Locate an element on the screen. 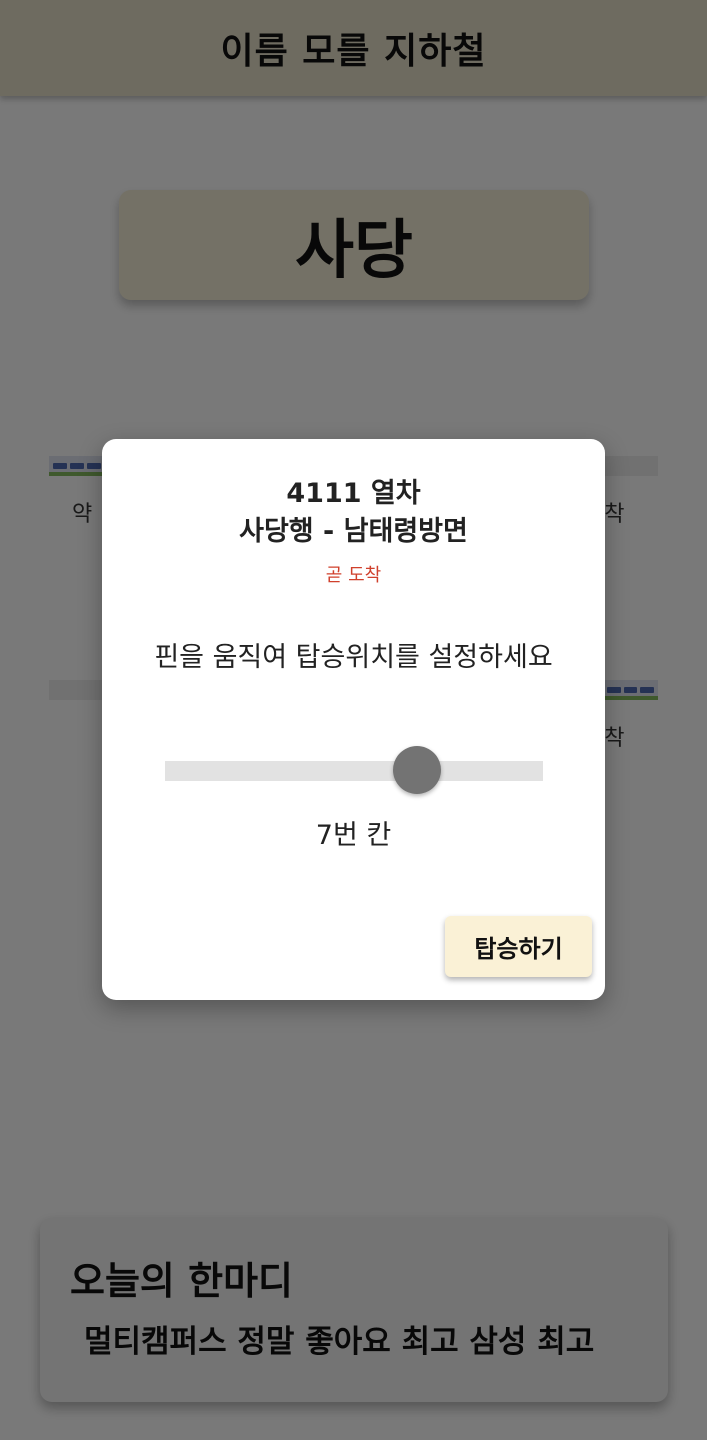 The height and width of the screenshot is (1440, 707). boarding-instruction: 핀을 움직여 탑승위치를 설정하세요 is located at coordinates (353, 657).